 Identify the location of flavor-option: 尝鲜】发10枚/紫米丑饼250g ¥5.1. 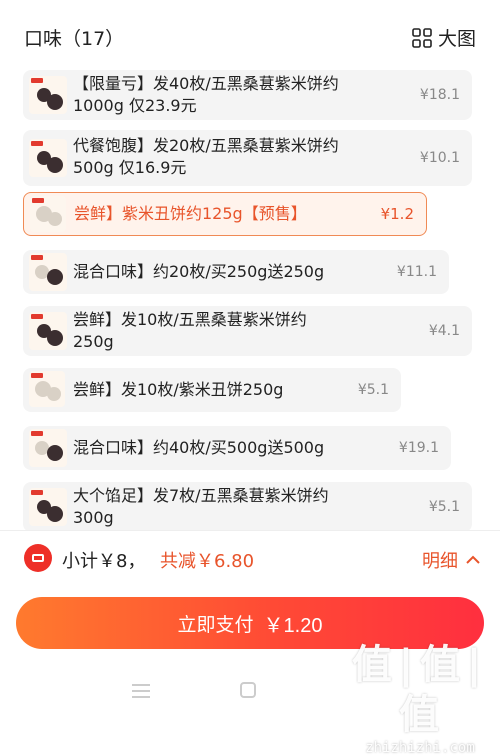
(212, 390).